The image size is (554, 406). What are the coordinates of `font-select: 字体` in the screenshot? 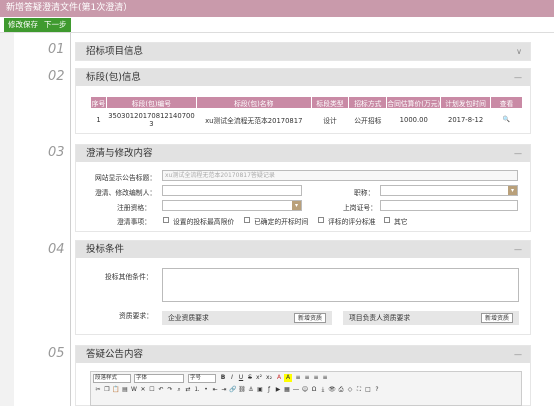 It's located at (159, 378).